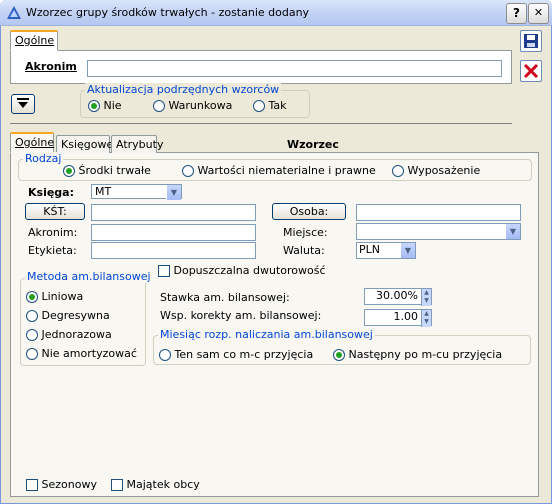  What do you see at coordinates (438, 212) in the screenshot?
I see `osoba-input` at bounding box center [438, 212].